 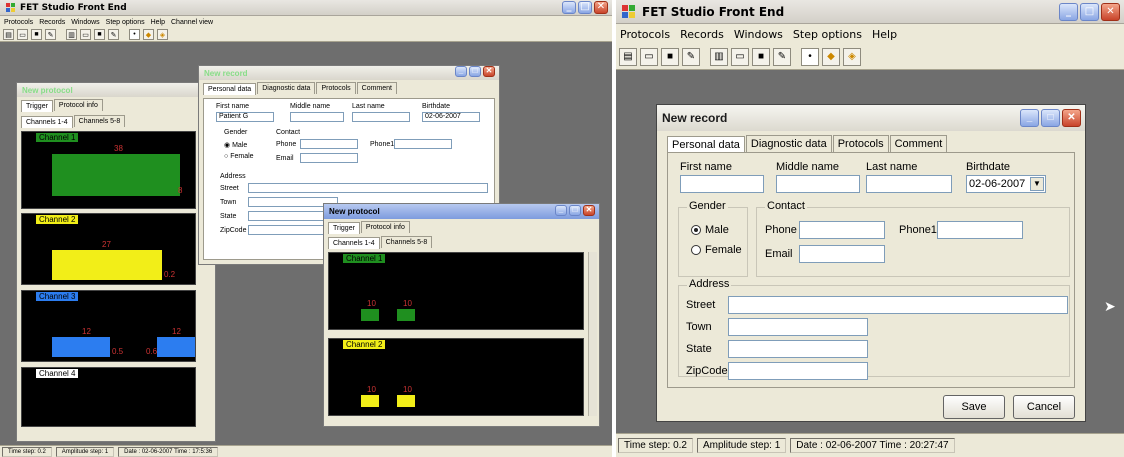 What do you see at coordinates (670, 56) in the screenshot?
I see `save-icon-right: ■` at bounding box center [670, 56].